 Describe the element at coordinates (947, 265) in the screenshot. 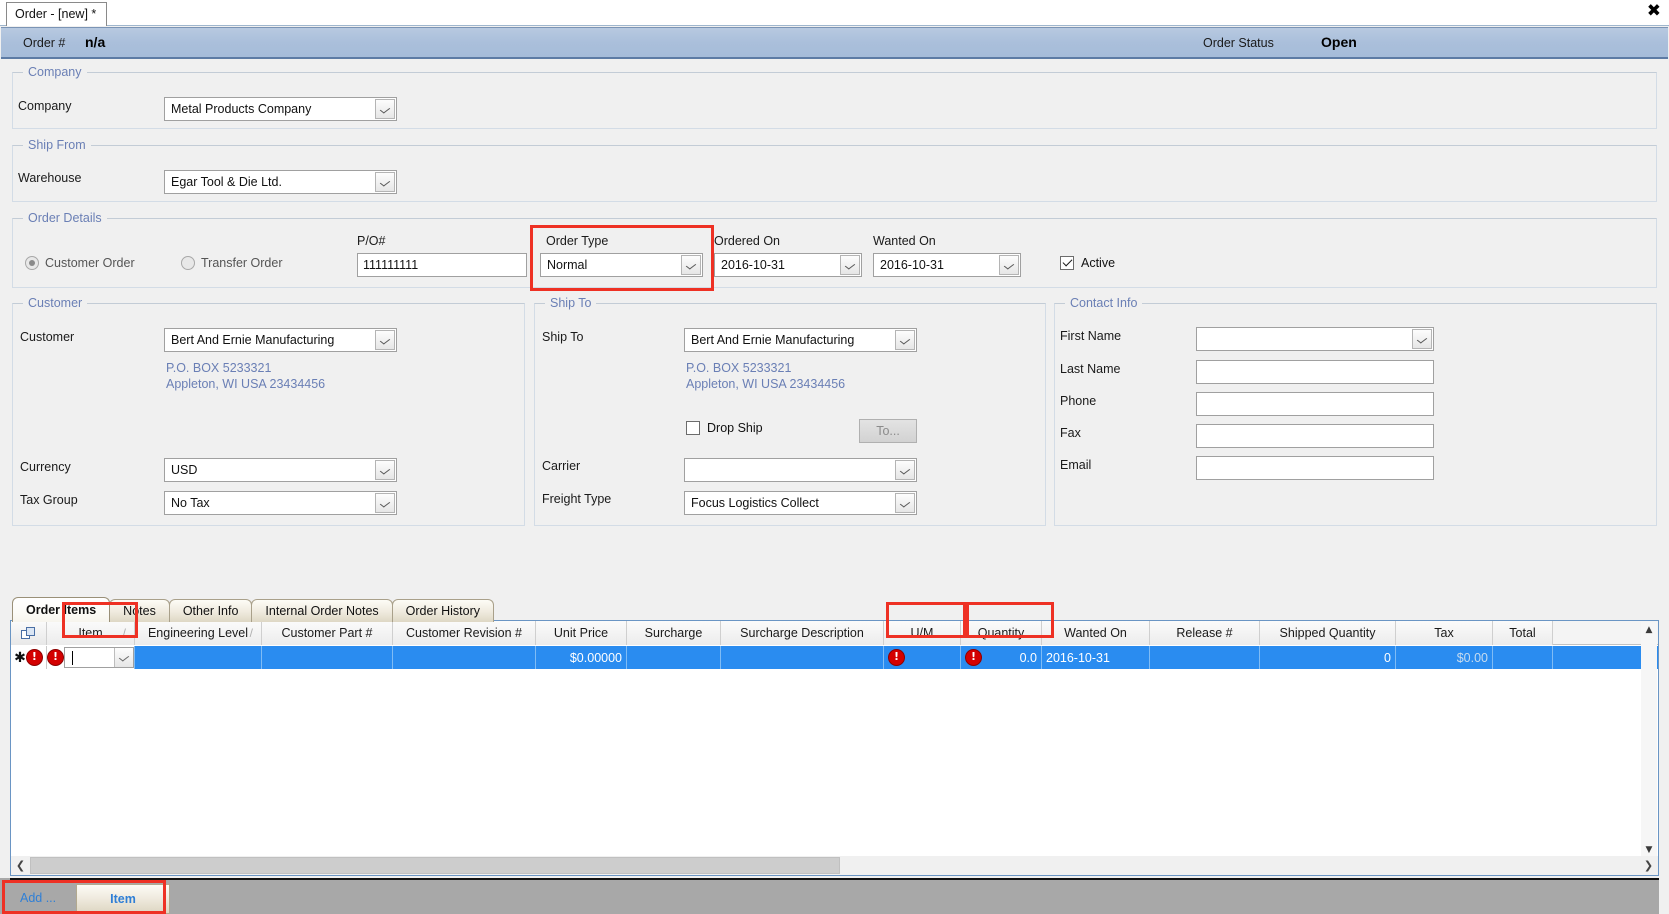

I see `wanted-on-datepicker: 2016-10-31` at that location.